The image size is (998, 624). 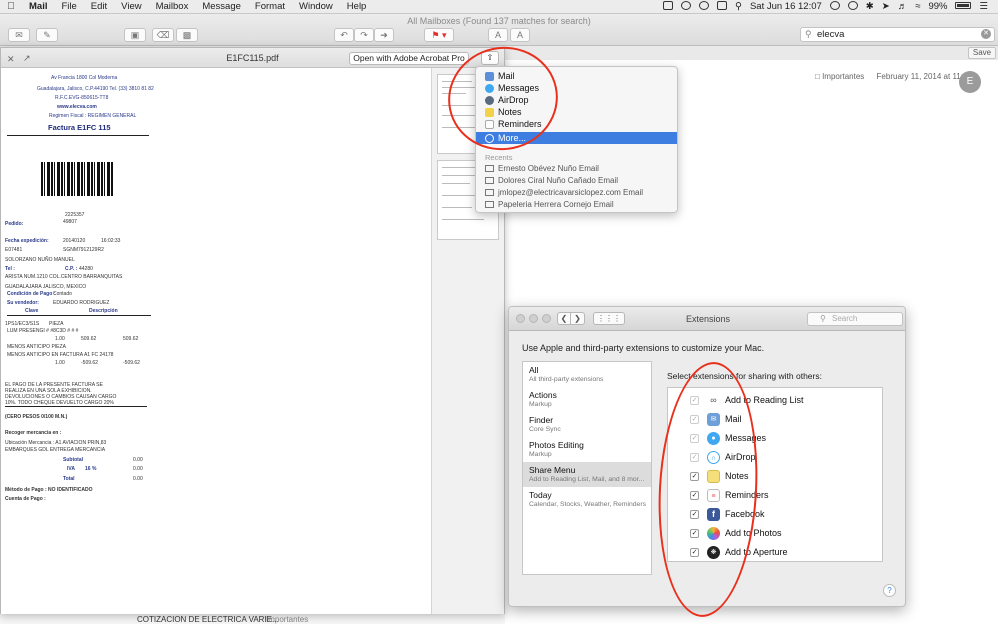 I want to click on category-photos-editing: Photos Editing Markup, so click(x=587, y=449).